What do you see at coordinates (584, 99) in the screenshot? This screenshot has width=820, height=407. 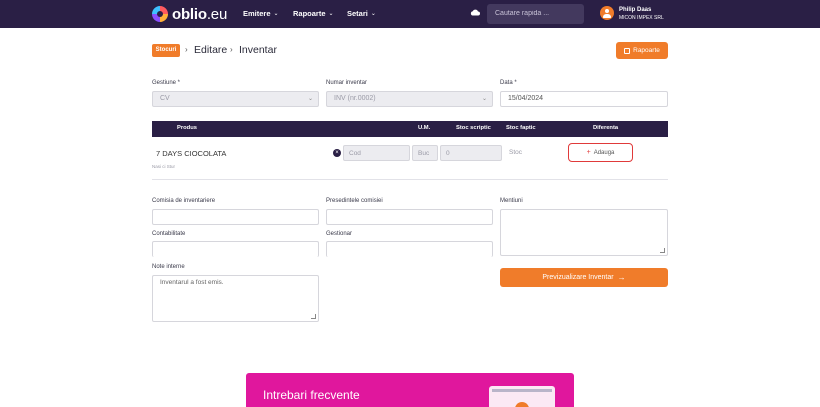 I see `data-input: 15/04/2024` at bounding box center [584, 99].